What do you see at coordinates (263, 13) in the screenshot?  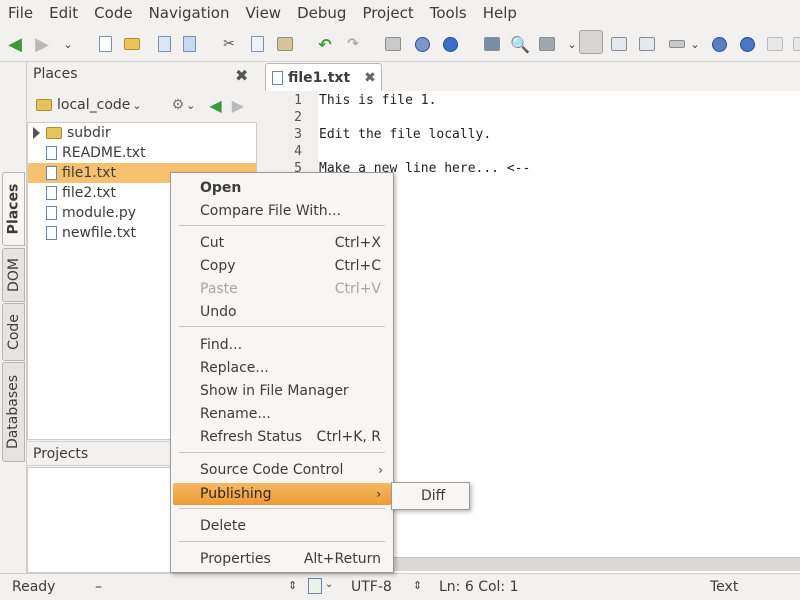 I see `menu-view: View` at bounding box center [263, 13].